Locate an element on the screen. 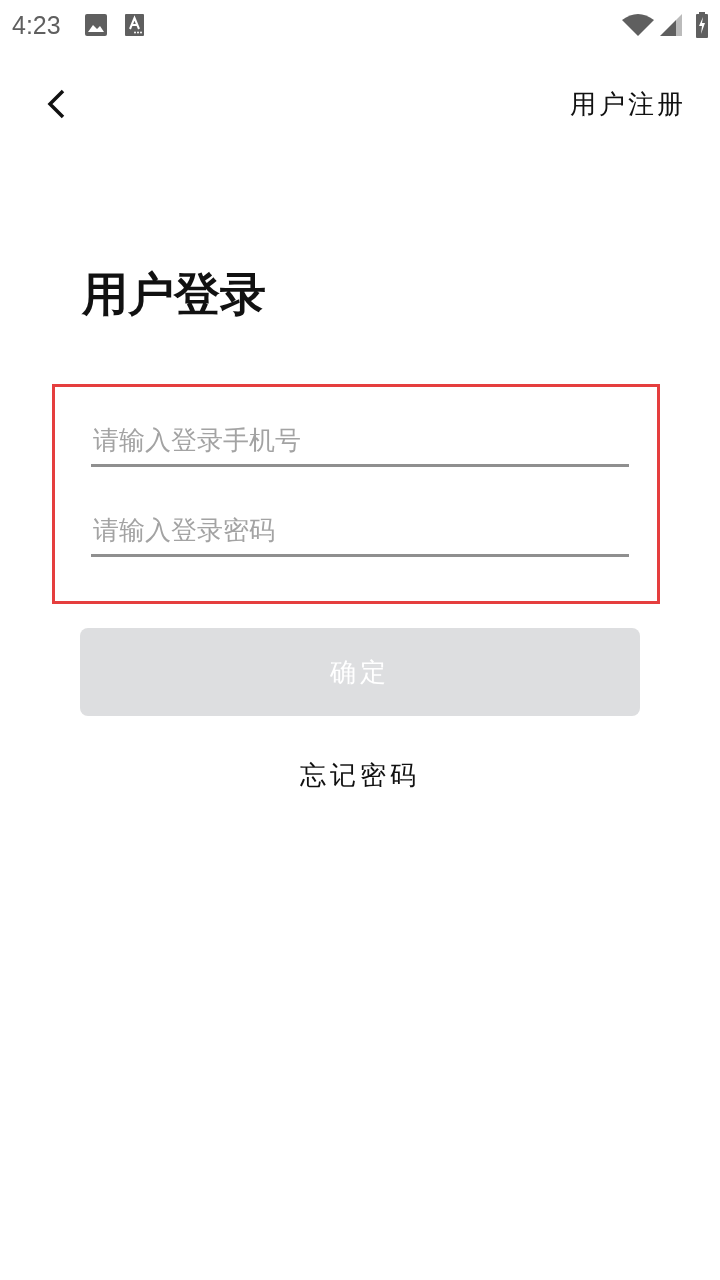 The height and width of the screenshot is (1280, 720). image-icon is located at coordinates (95, 25).